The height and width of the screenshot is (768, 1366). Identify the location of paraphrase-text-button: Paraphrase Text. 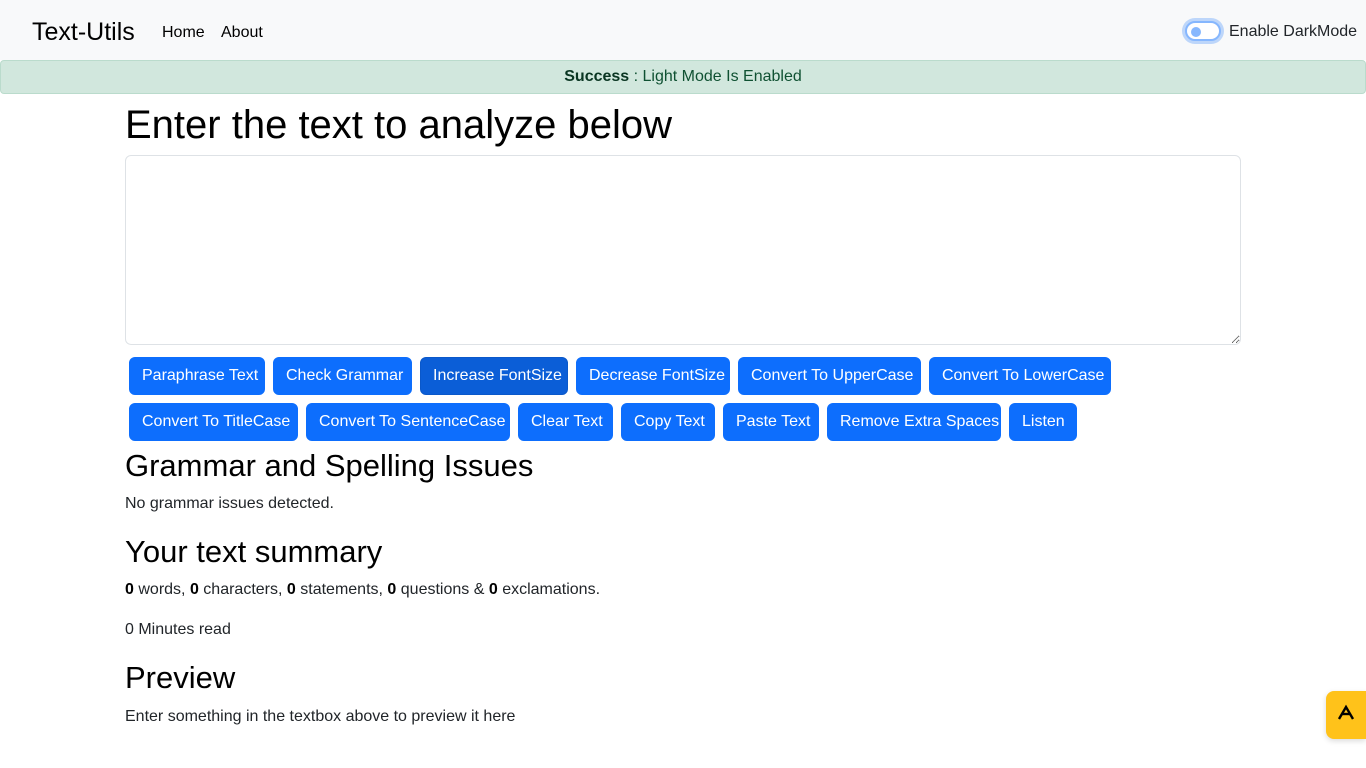
(197, 376).